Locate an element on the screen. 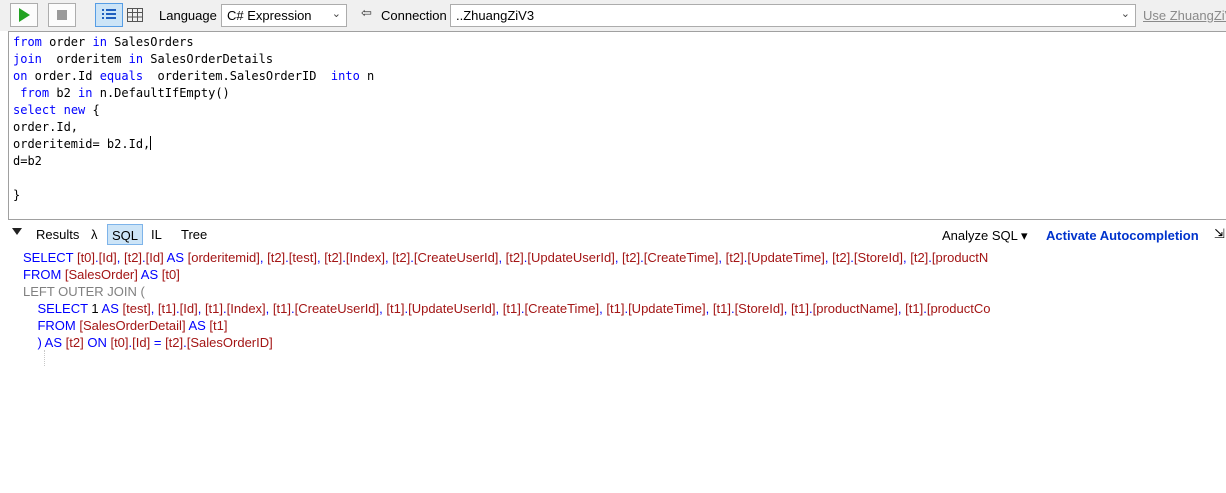  data-grid-icon is located at coordinates (135, 15).